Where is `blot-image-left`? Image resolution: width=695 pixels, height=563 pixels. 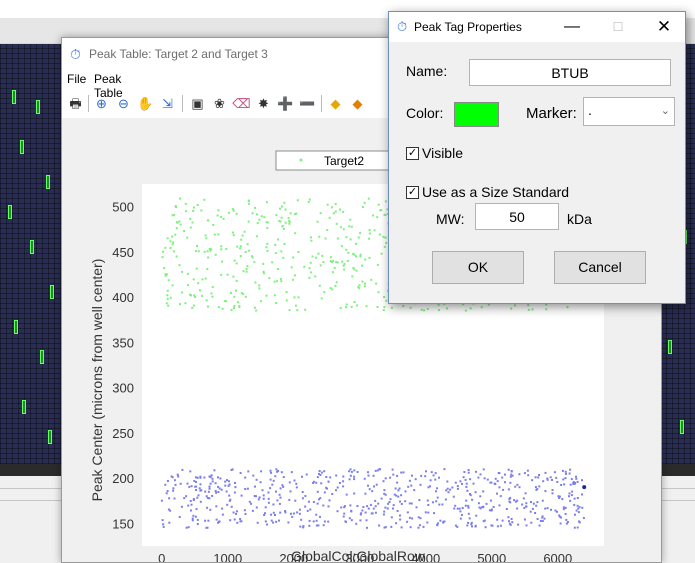 blot-image-left is located at coordinates (31, 254).